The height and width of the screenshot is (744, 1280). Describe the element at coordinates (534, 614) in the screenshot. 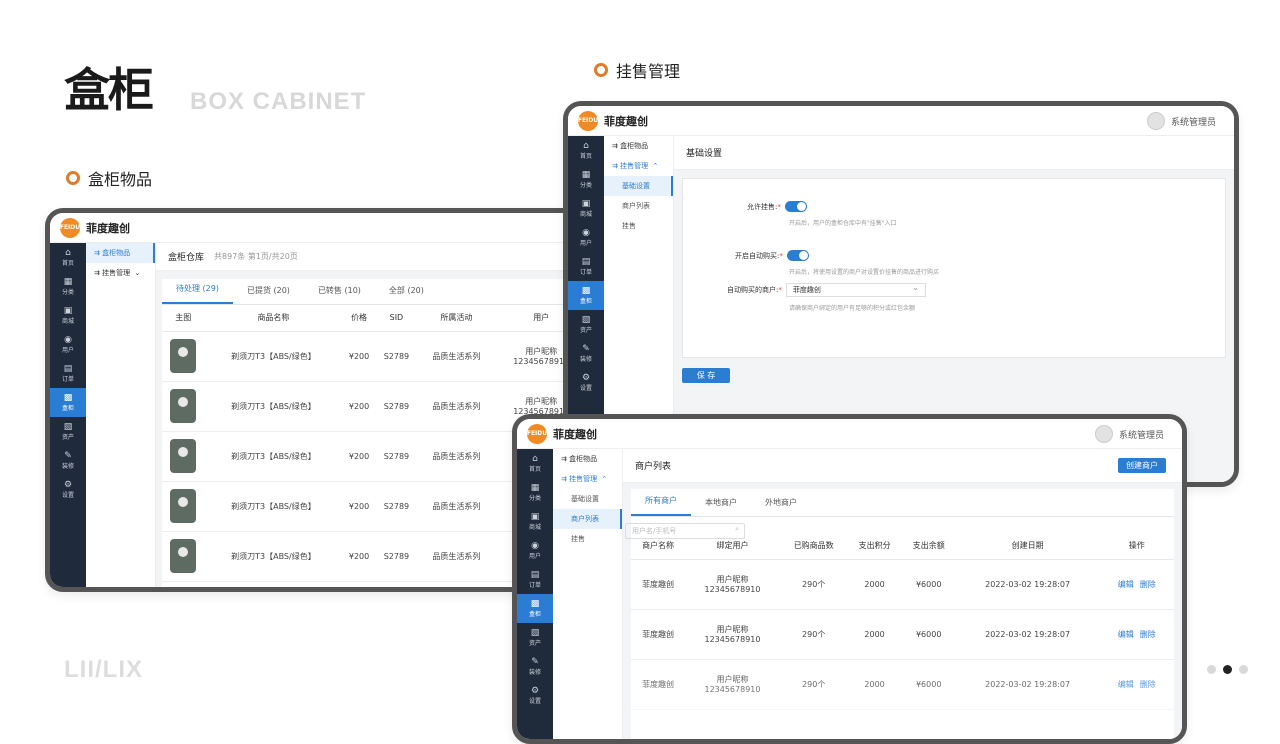

I see `rail-item-label: 盒柜` at that location.